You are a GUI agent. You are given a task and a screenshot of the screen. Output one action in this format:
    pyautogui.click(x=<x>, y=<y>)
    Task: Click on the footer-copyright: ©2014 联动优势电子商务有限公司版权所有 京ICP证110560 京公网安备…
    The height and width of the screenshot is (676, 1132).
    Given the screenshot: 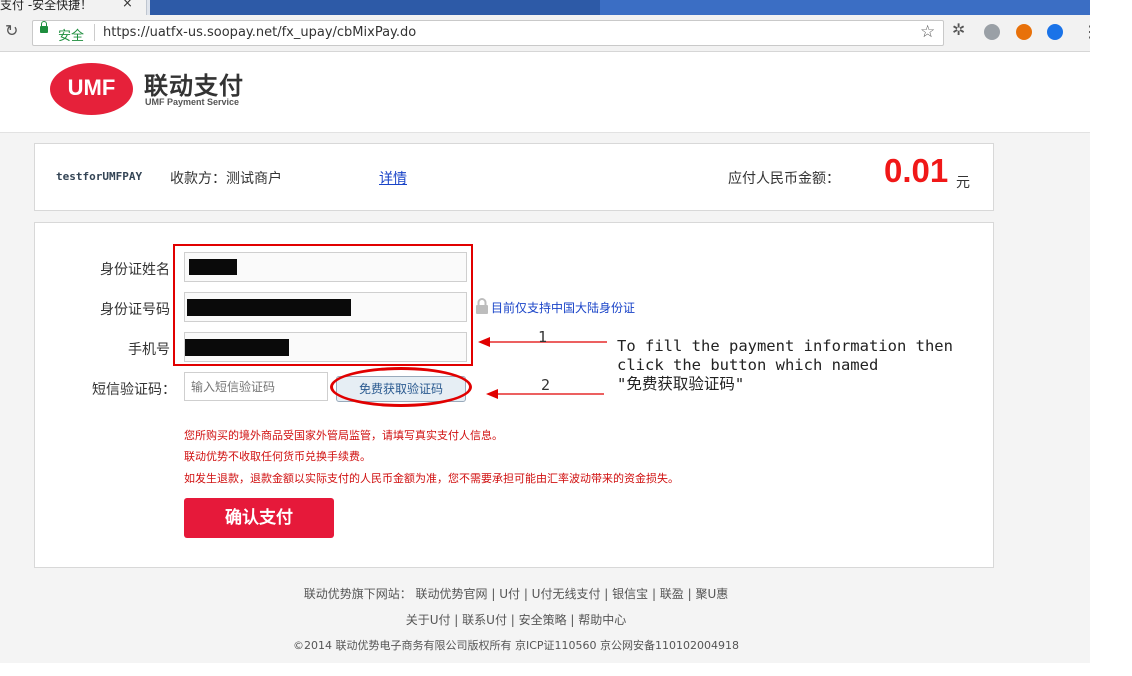 What is the action you would take?
    pyautogui.click(x=515, y=645)
    